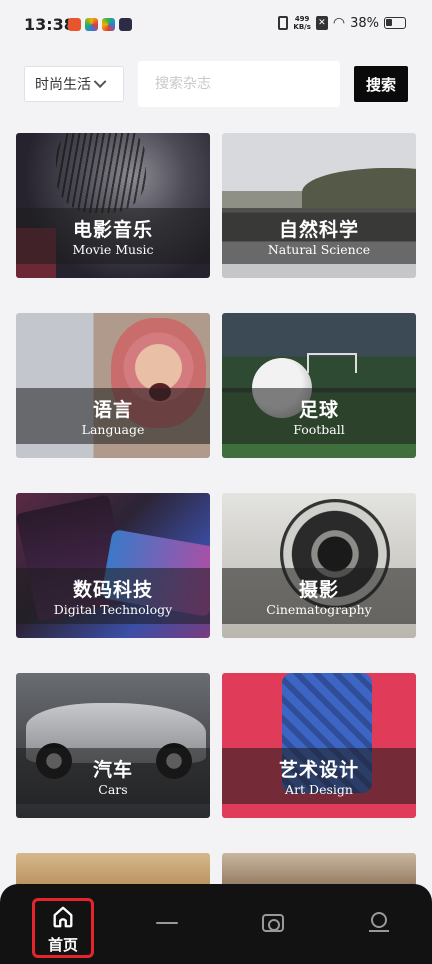  Describe the element at coordinates (63, 85) in the screenshot. I see `category-select-label: 时尚生活` at that location.